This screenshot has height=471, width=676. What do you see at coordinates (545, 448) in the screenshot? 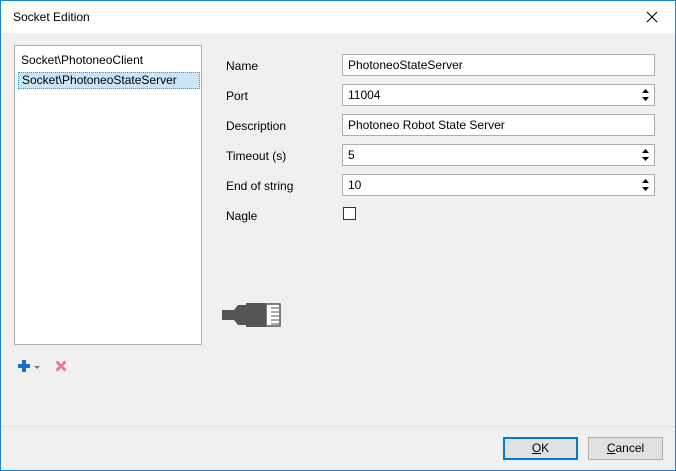
I see `ok-label: K` at bounding box center [545, 448].